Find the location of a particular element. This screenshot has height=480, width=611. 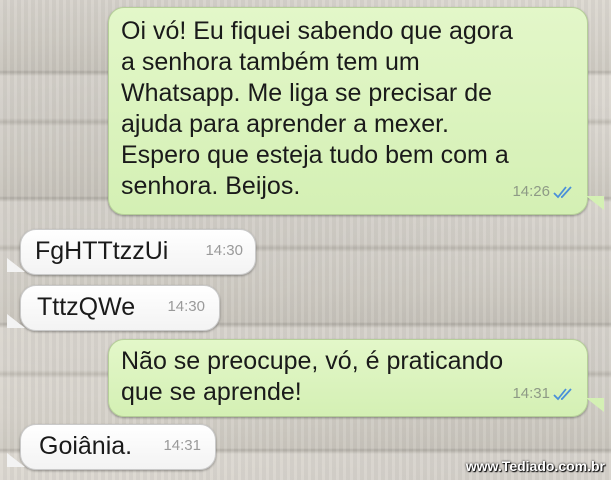

message-bubble-incoming: FgHTTtzzUi 14:30 is located at coordinates (138, 252).